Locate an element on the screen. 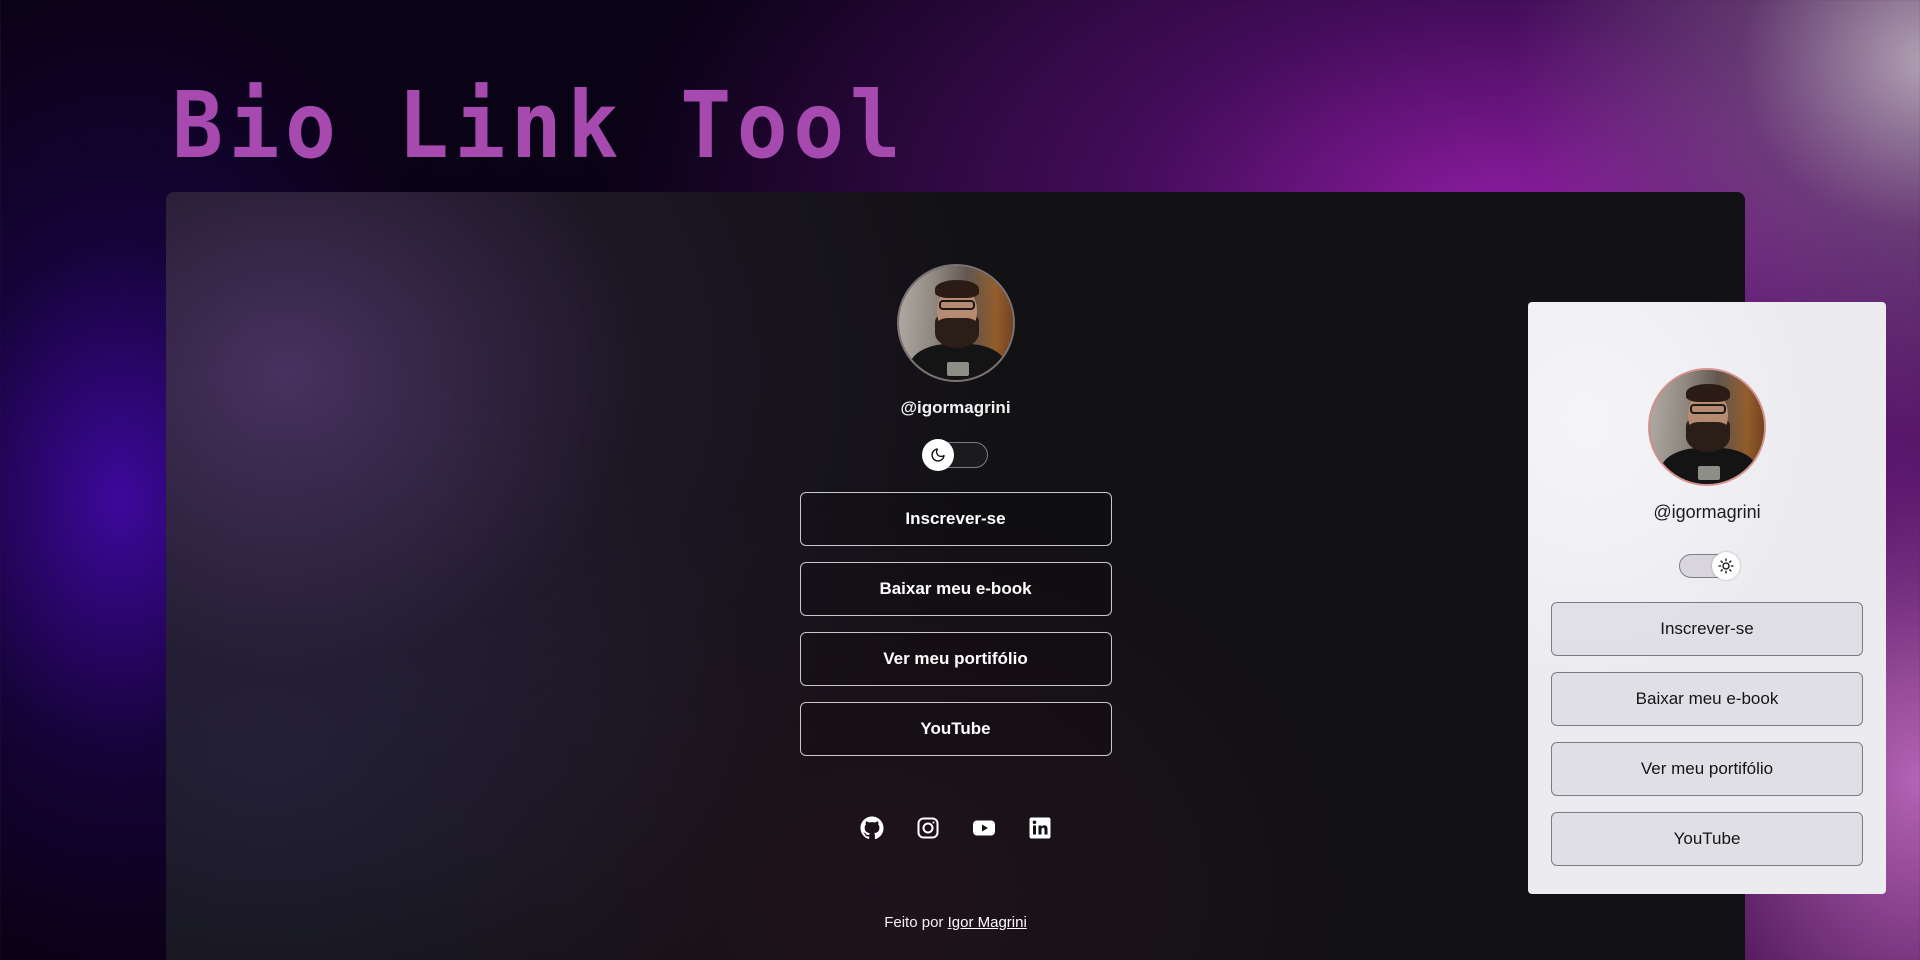  link-button-youtube: YouTube is located at coordinates (955, 729).